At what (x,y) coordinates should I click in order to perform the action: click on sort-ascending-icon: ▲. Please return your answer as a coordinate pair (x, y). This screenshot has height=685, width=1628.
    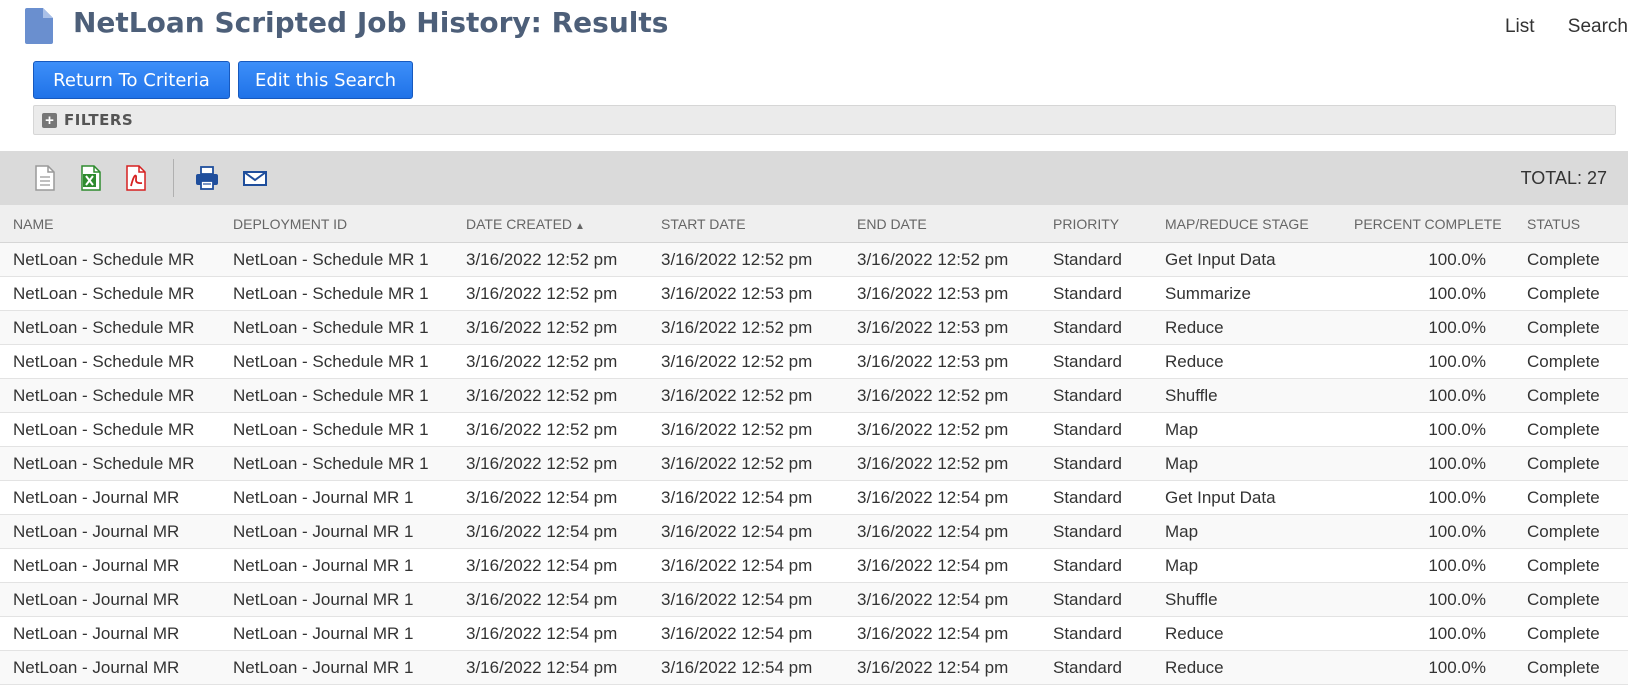
    Looking at the image, I should click on (580, 226).